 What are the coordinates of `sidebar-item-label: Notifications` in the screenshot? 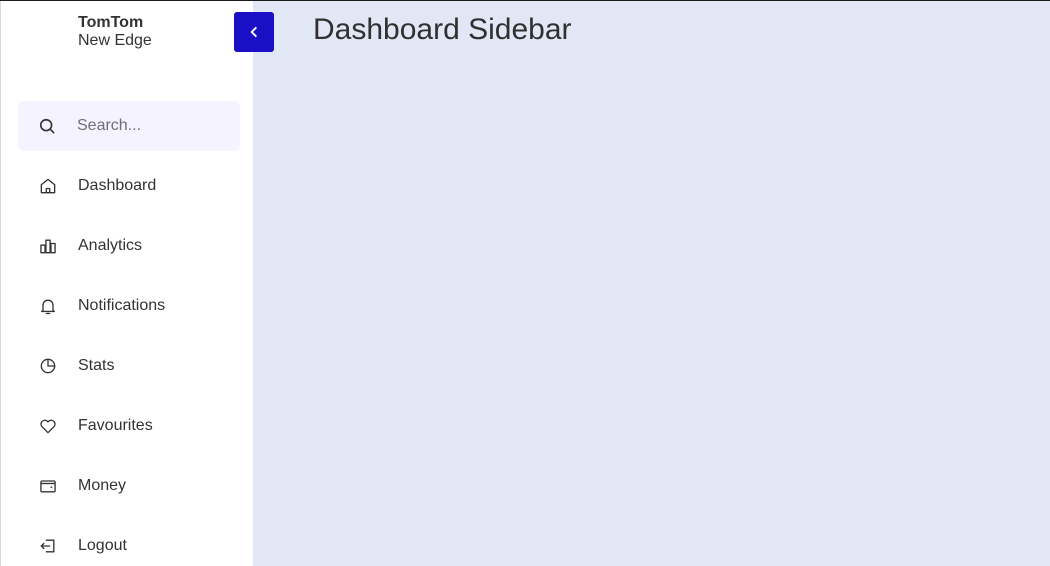 It's located at (122, 305).